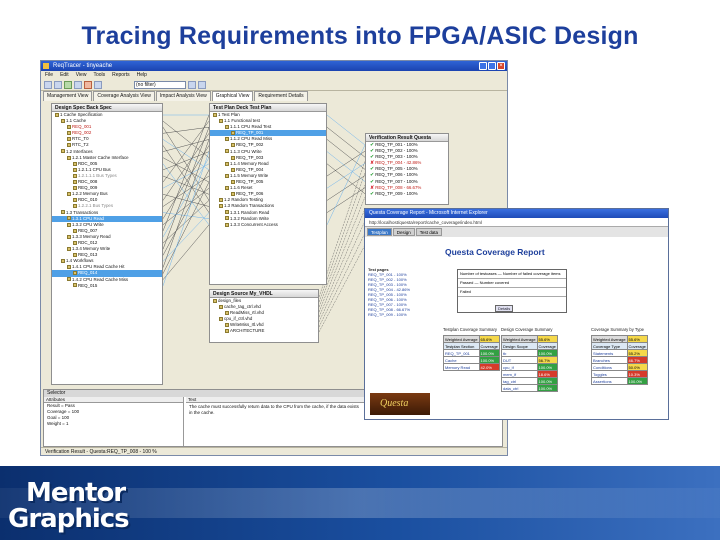 Image resolution: width=720 pixels, height=540 pixels. Describe the element at coordinates (407, 194) in the screenshot. I see `verification-row: ✔REQ_TP_009 - 100%` at that location.